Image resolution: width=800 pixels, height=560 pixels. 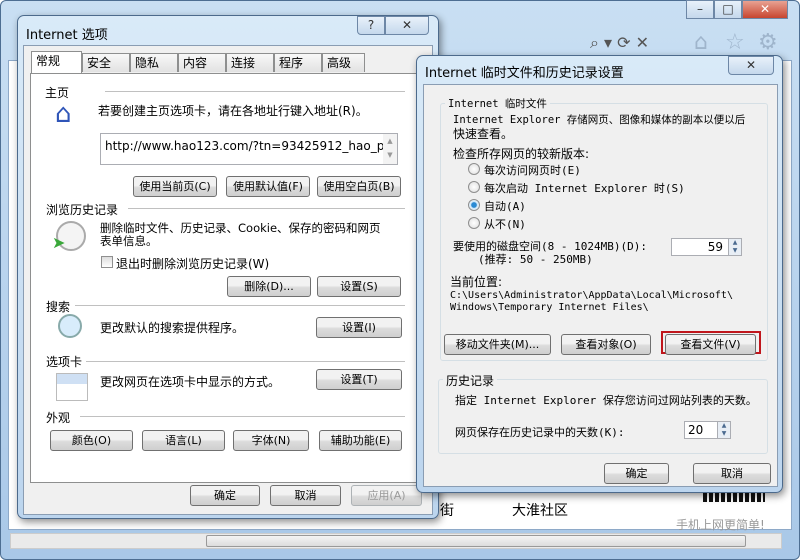 I want to click on temp-files-heading: Internet 临时文件, so click(x=497, y=104).